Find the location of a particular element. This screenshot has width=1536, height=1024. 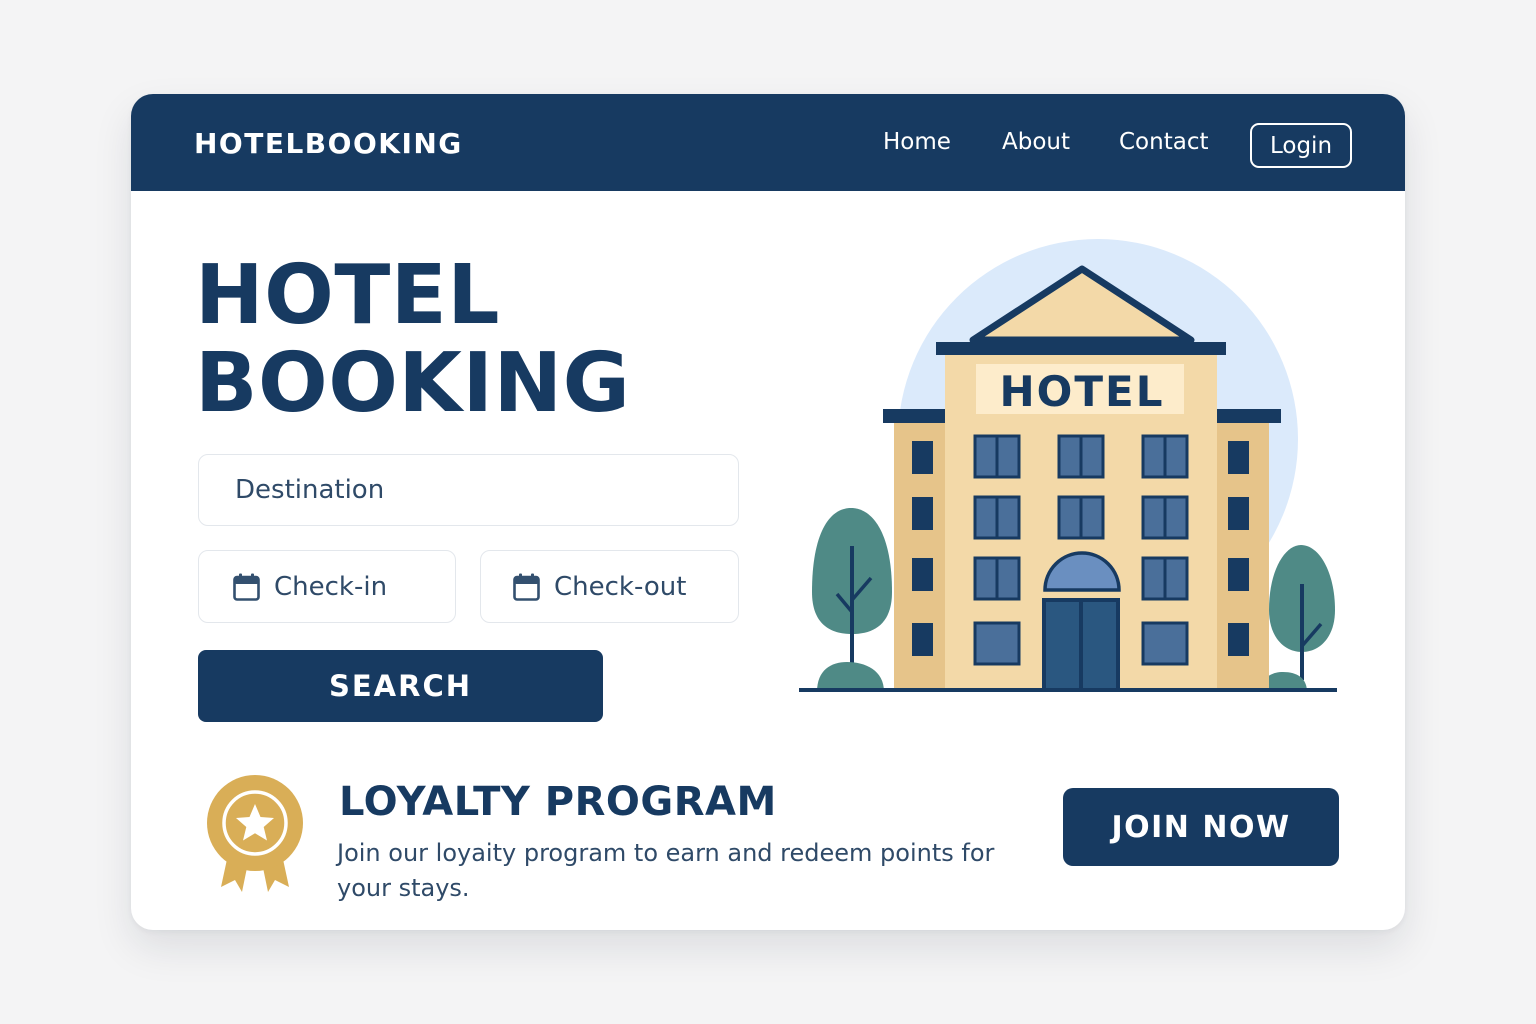

join-now-button: JOIN NOW is located at coordinates (1201, 827).